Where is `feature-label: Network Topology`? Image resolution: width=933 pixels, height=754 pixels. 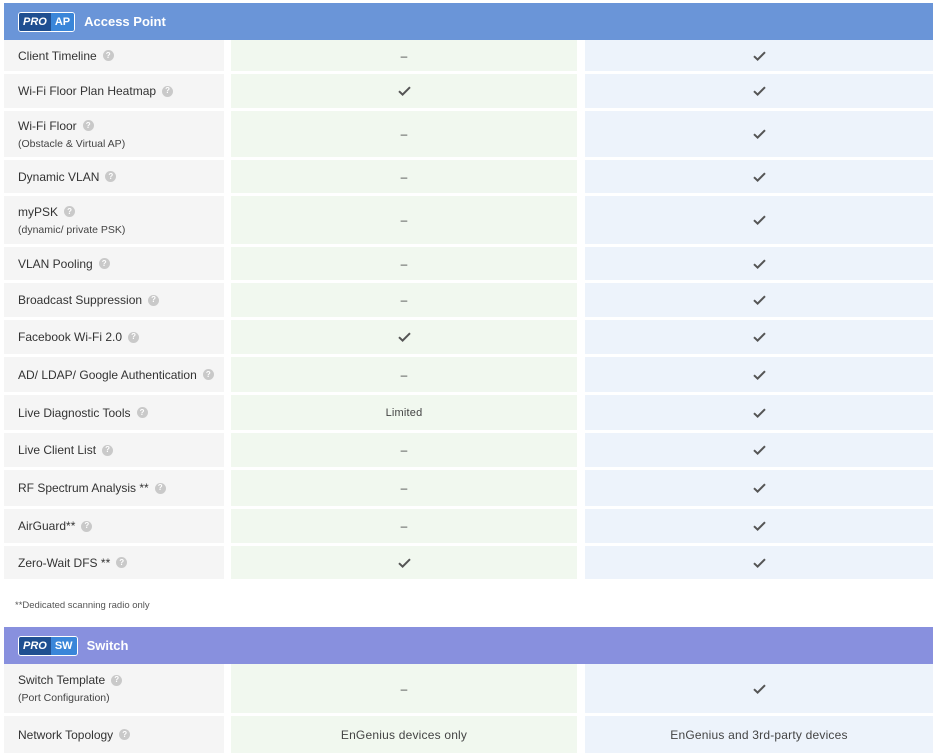
feature-label: Network Topology is located at coordinates (66, 734).